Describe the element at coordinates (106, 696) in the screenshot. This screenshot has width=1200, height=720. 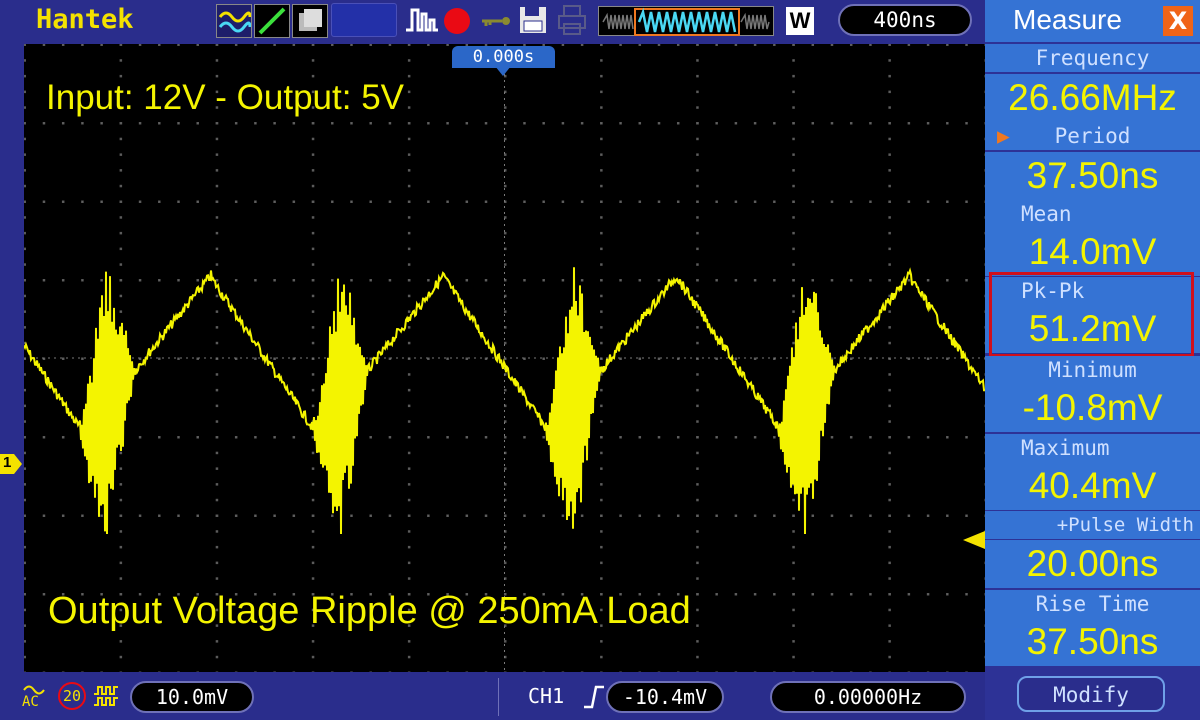
I see `invert-icon` at that location.